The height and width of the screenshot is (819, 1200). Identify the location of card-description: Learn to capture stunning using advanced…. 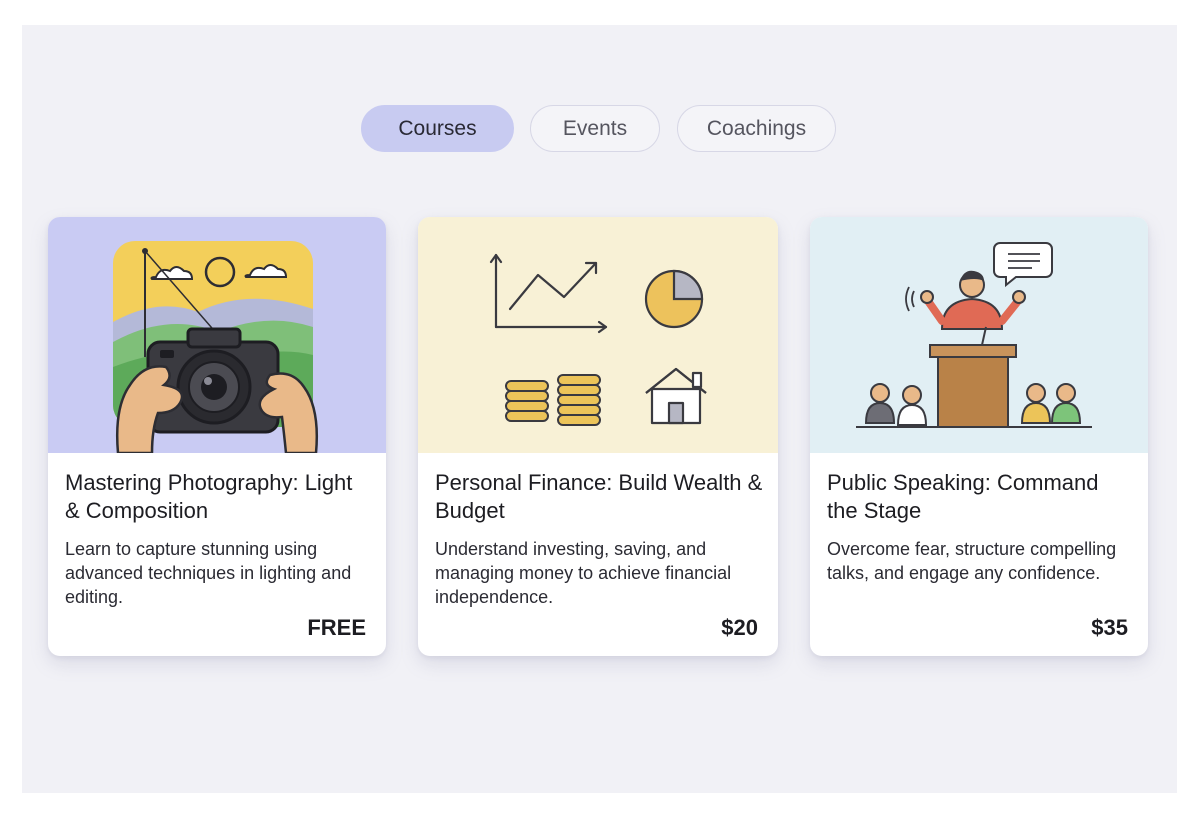
(208, 573).